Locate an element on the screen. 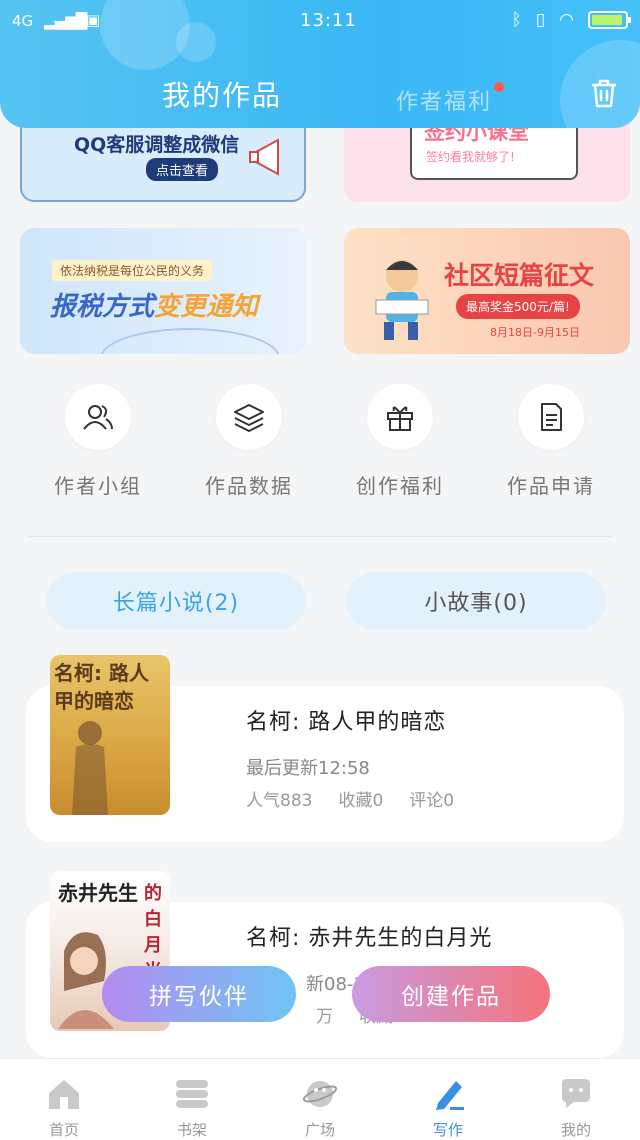 The height and width of the screenshot is (1140, 640). work-popularity: 万 is located at coordinates (324, 1017).